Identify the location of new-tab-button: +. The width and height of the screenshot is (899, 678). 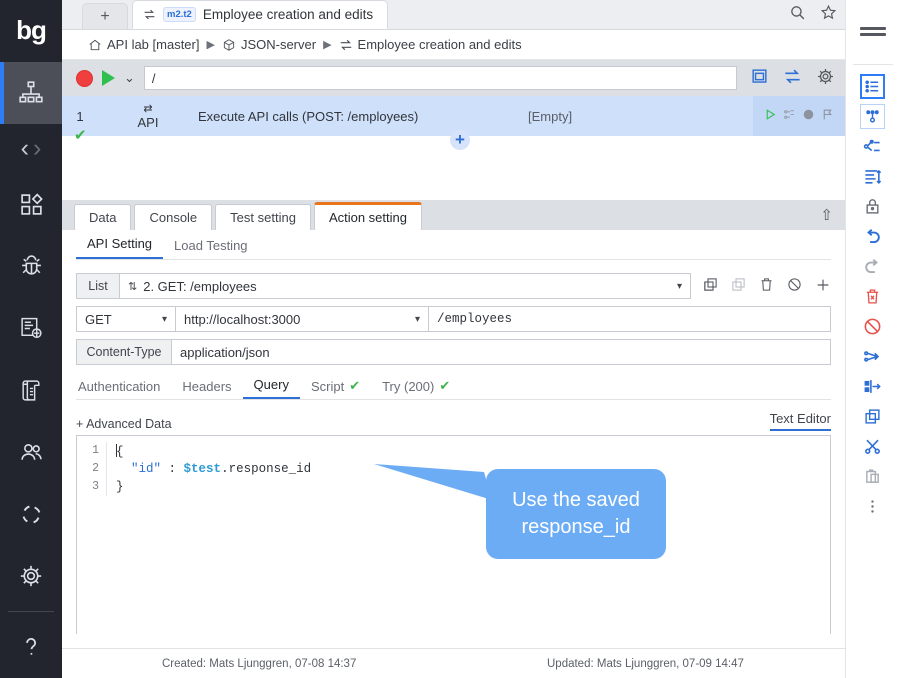
(105, 16).